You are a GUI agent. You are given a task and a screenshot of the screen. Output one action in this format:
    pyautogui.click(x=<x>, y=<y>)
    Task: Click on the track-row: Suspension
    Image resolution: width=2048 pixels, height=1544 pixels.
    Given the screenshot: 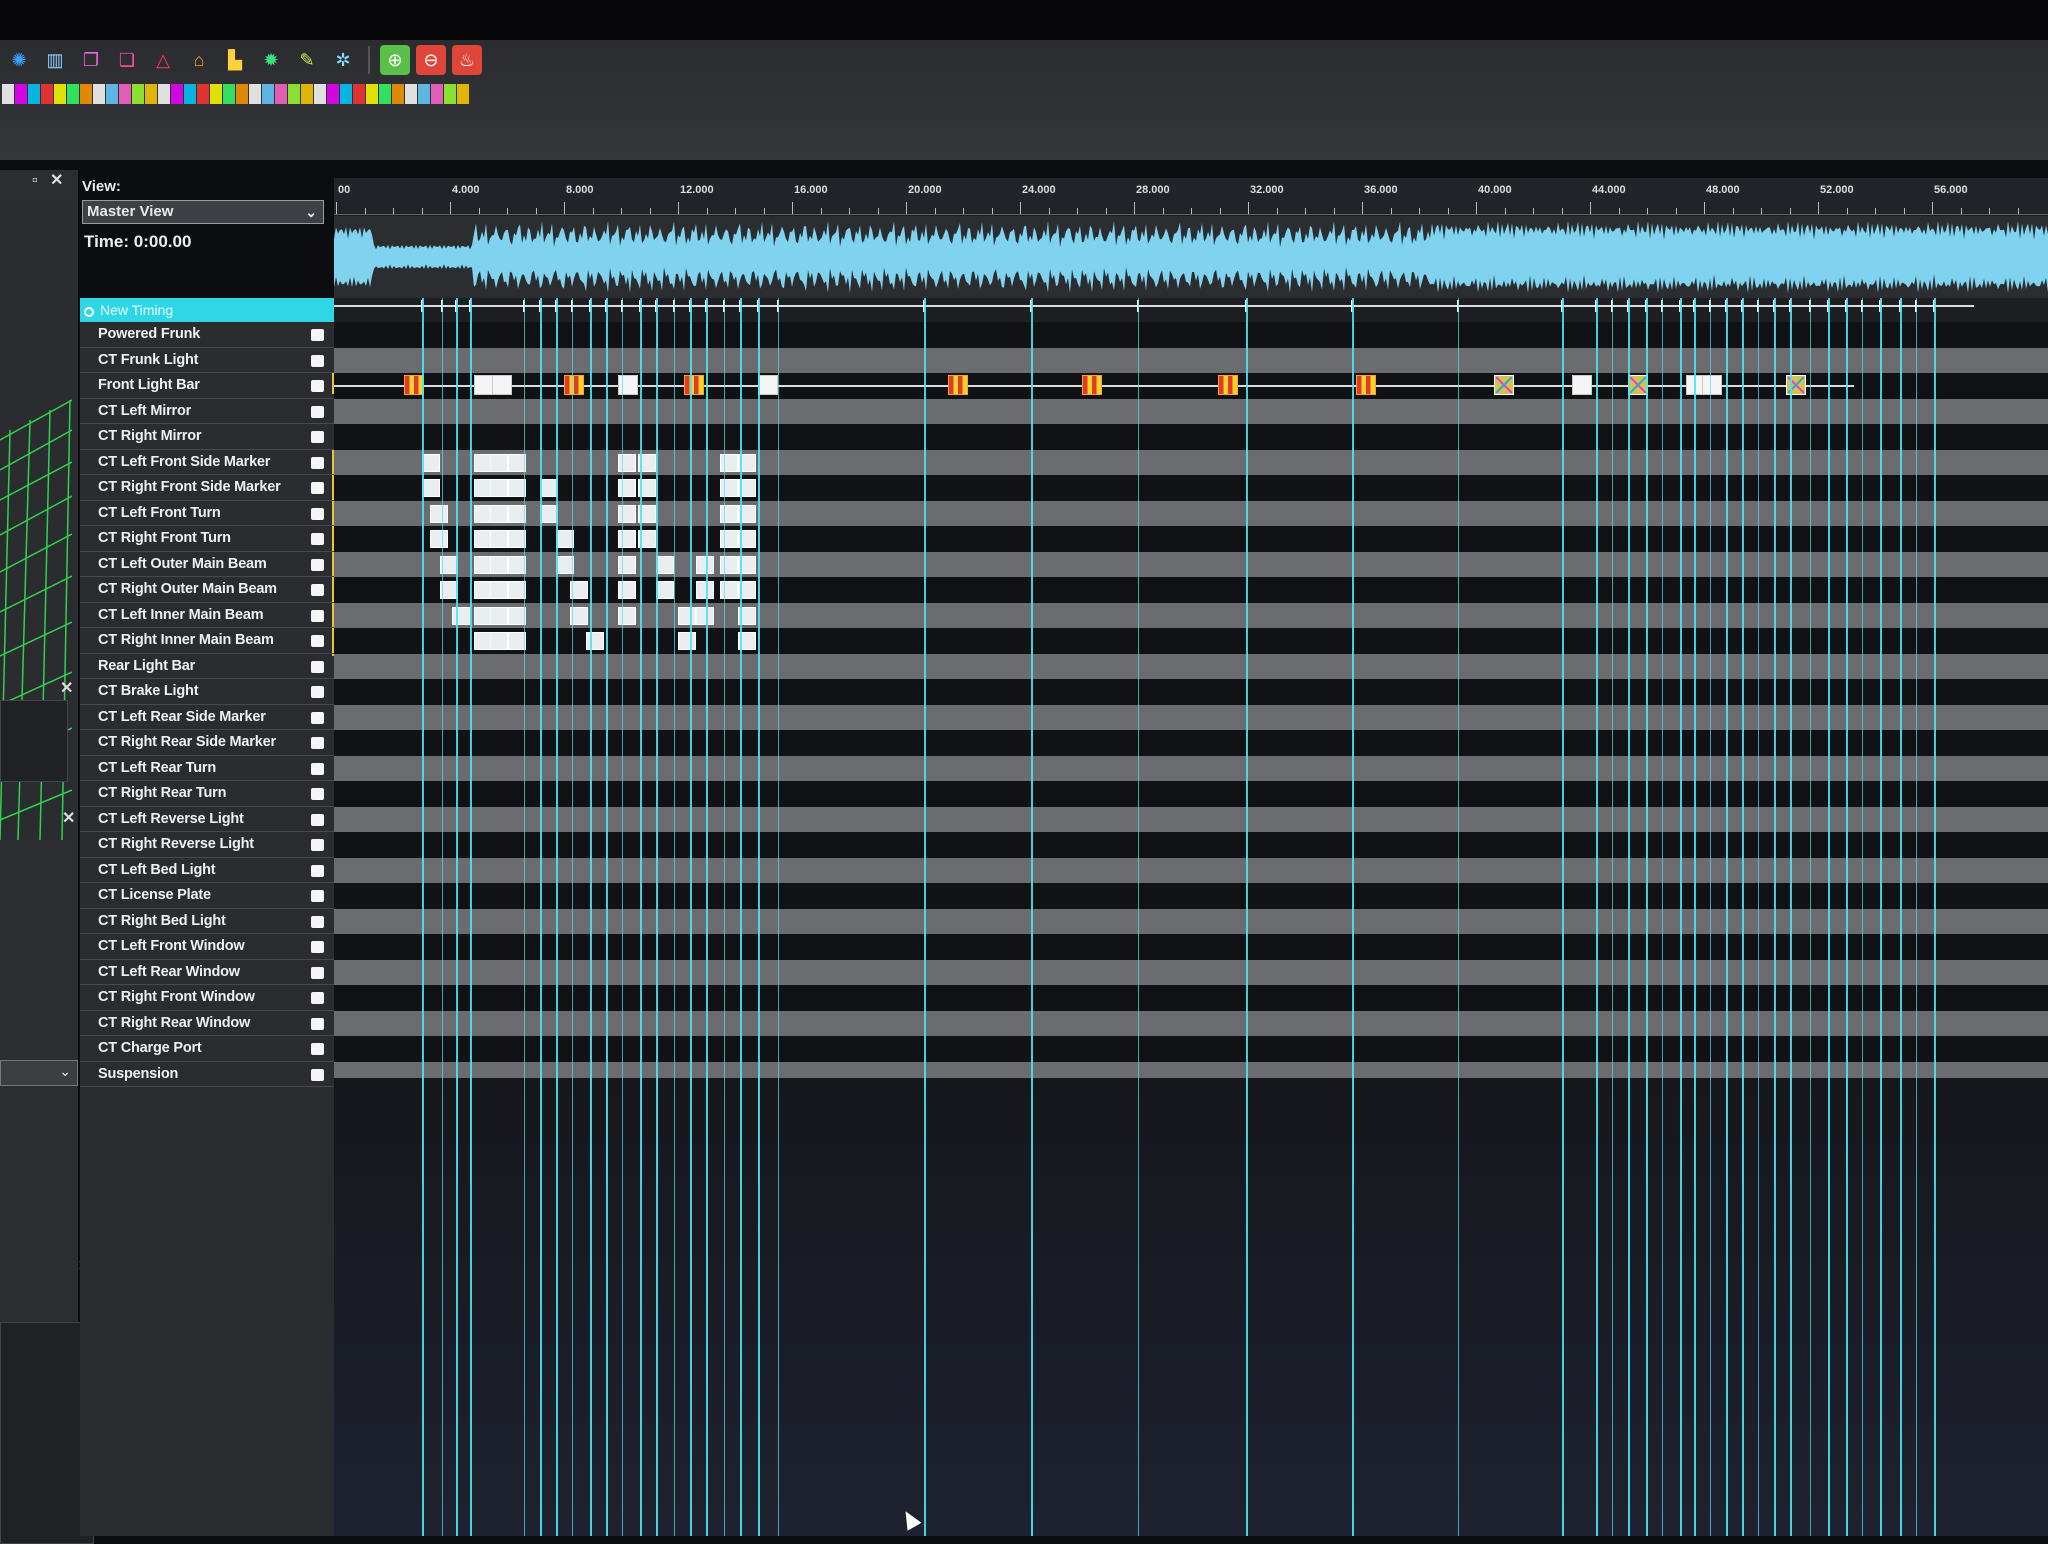 What is the action you would take?
    pyautogui.click(x=207, y=1074)
    